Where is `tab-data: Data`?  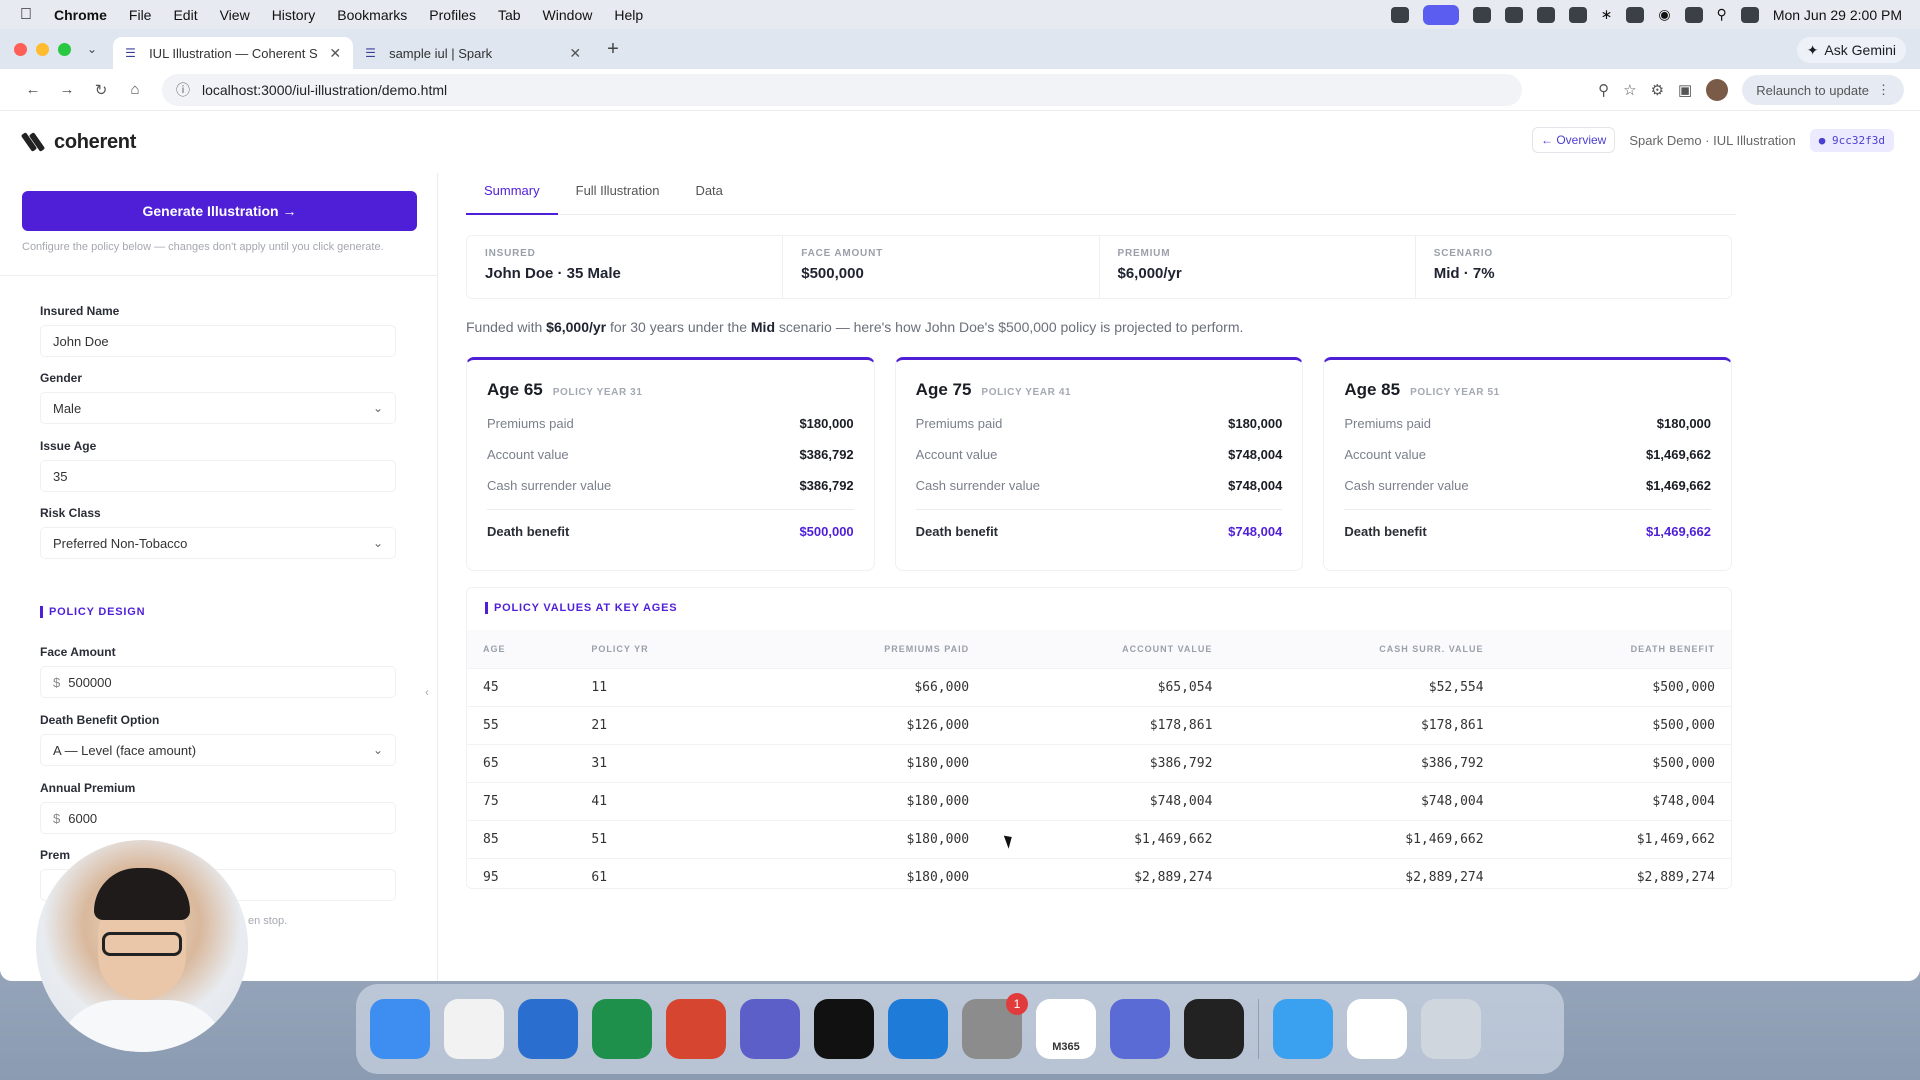
tab-data: Data is located at coordinates (708, 194).